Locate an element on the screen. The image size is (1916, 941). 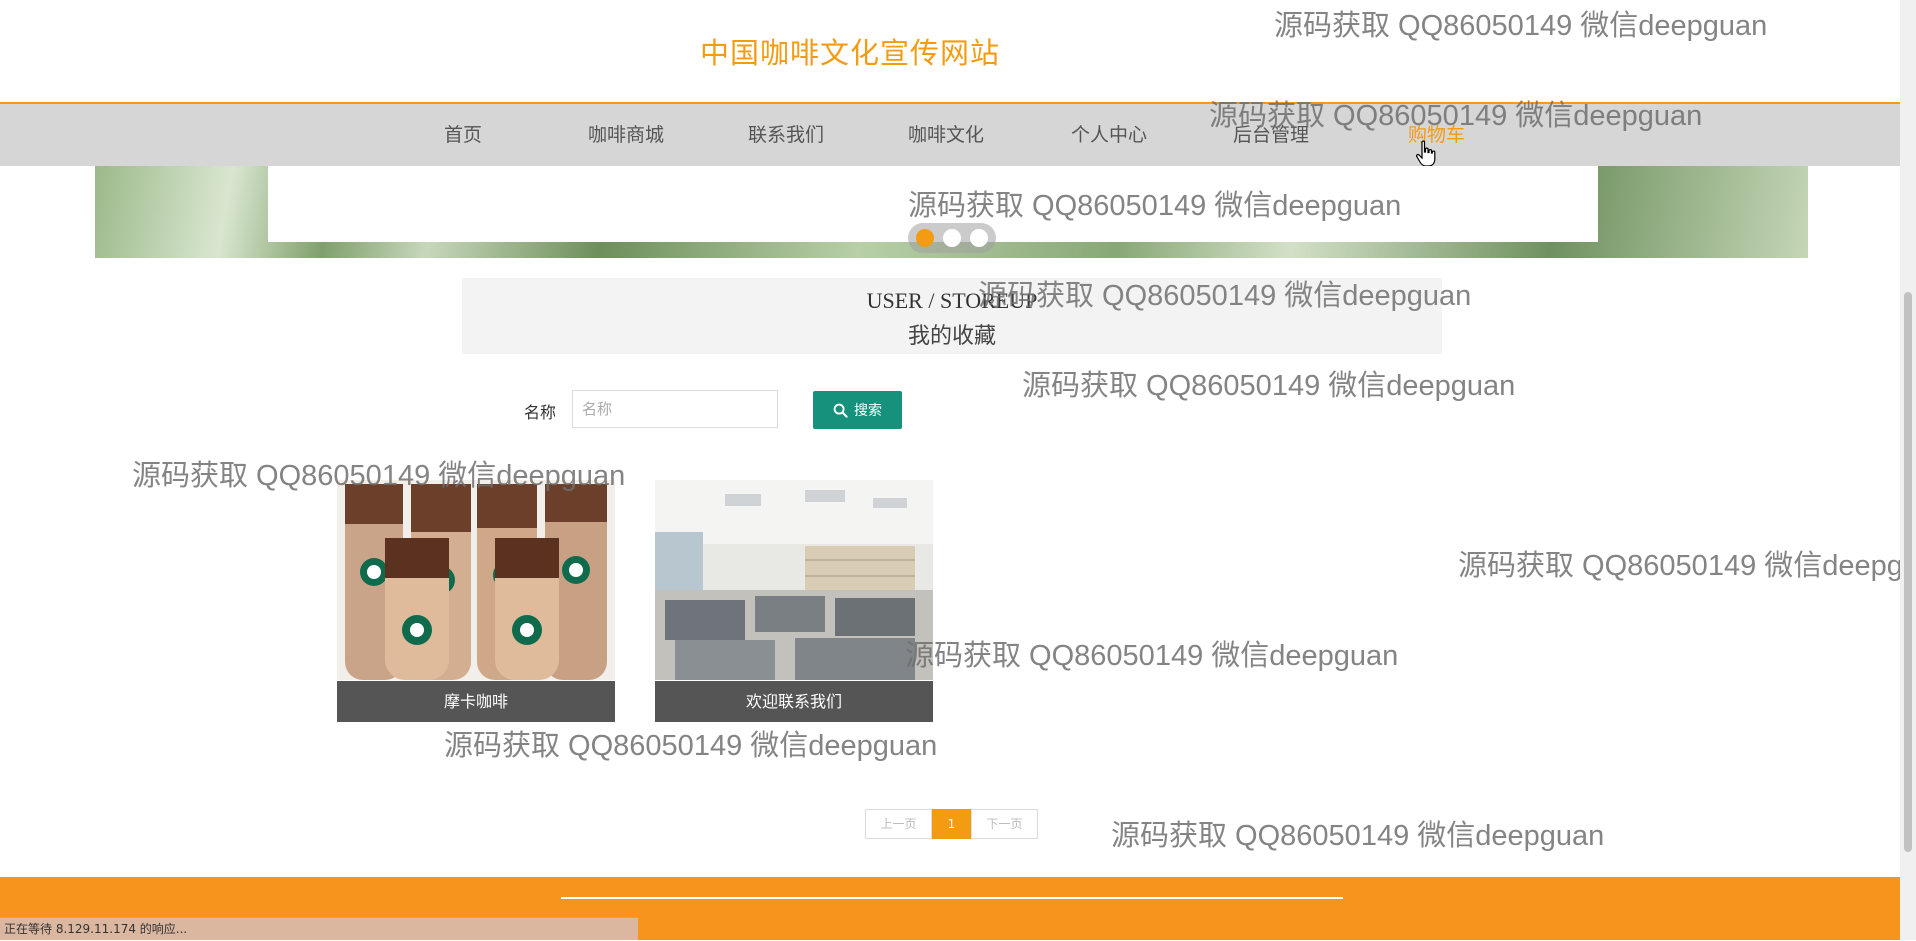
nav-item-coffee-culture: 咖啡文化 is located at coordinates (946, 135).